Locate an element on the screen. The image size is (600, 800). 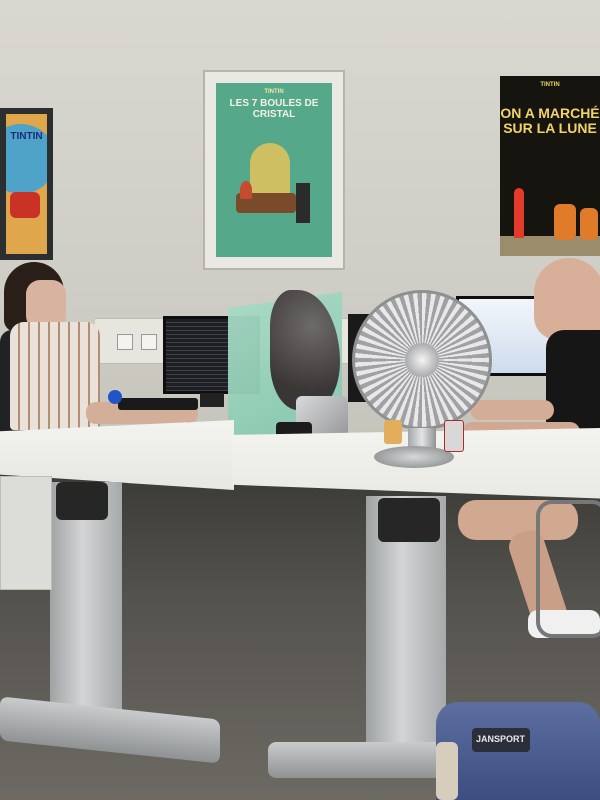
backpack: JANSPORT is located at coordinates (518, 751).